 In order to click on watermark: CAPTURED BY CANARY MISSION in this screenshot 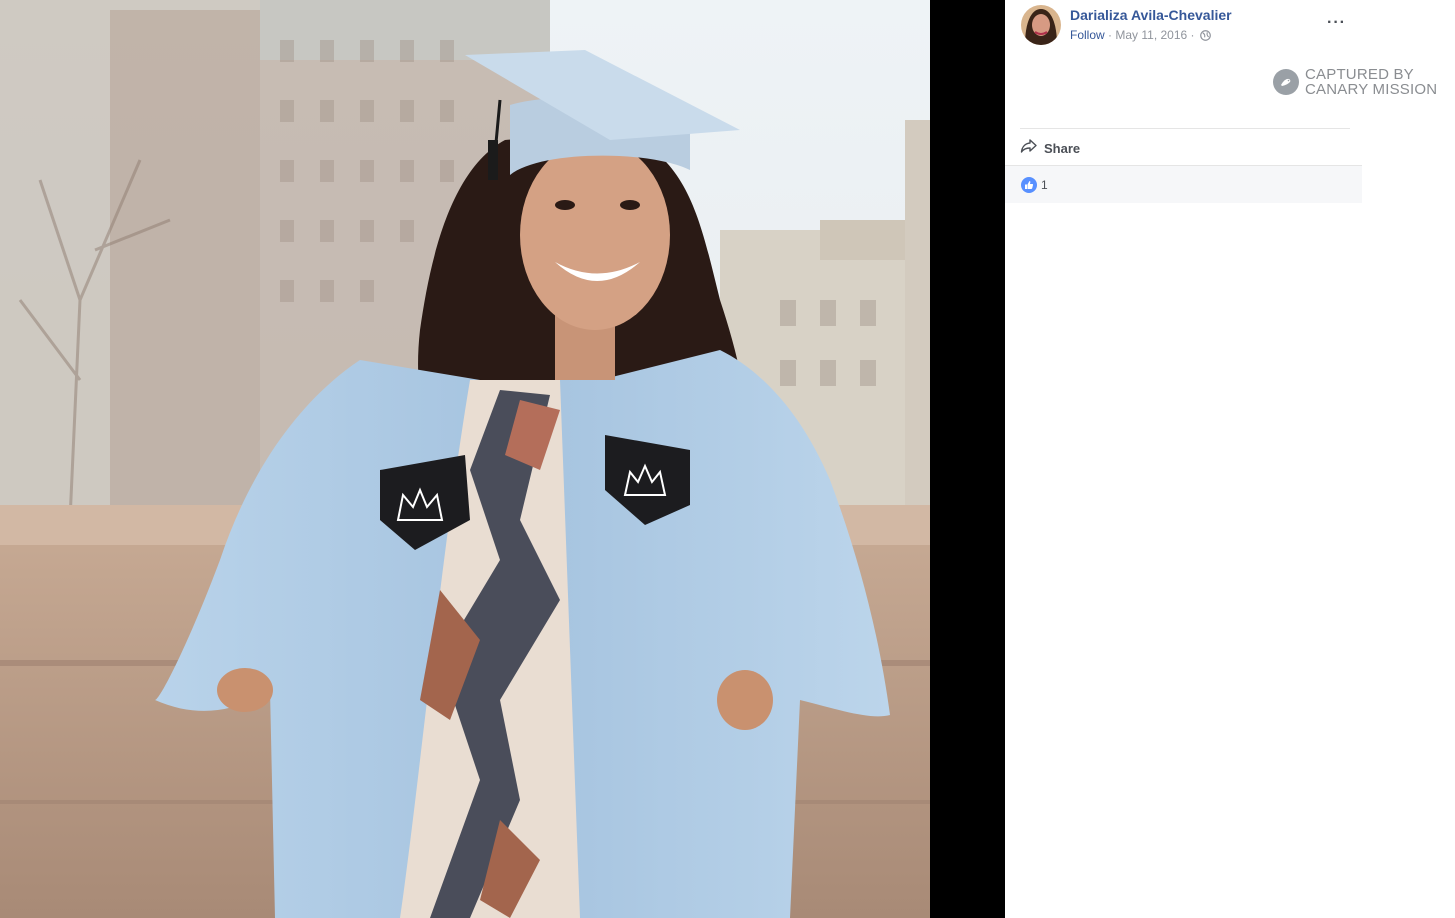, I will do `click(1355, 82)`.